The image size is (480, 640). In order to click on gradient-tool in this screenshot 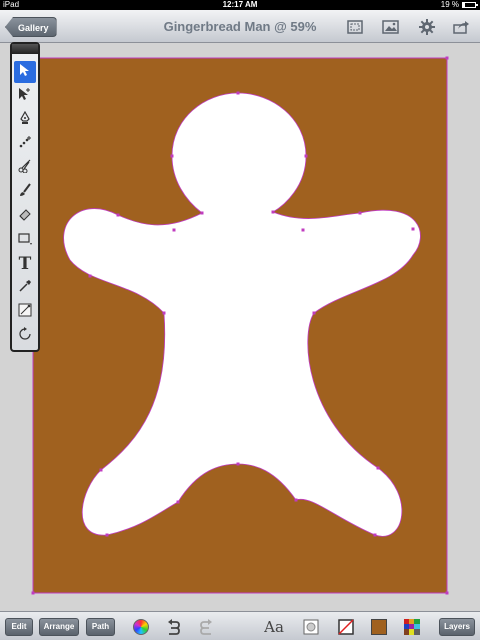, I will do `click(25, 312)`.